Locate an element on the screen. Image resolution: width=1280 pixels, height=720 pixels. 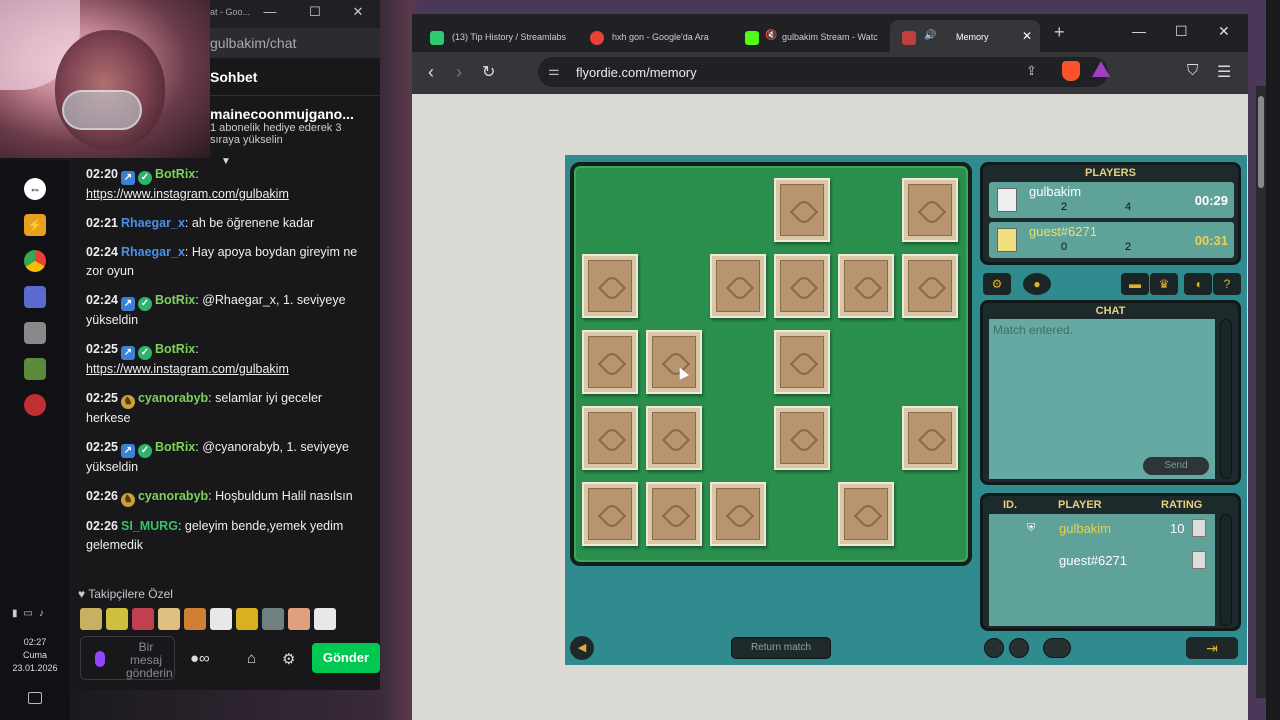
tab-google: hxh gon - Google'da Ara is located at coordinates (649, 36).